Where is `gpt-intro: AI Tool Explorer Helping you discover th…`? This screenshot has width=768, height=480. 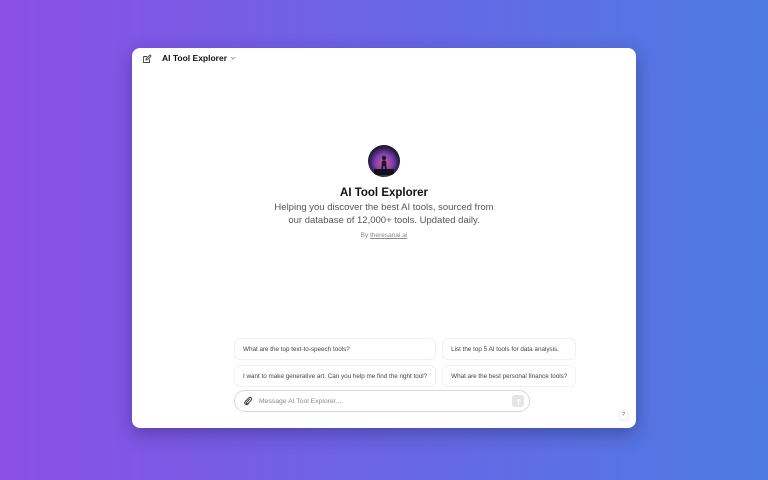
gpt-intro: AI Tool Explorer Helping you discover th… is located at coordinates (384, 192).